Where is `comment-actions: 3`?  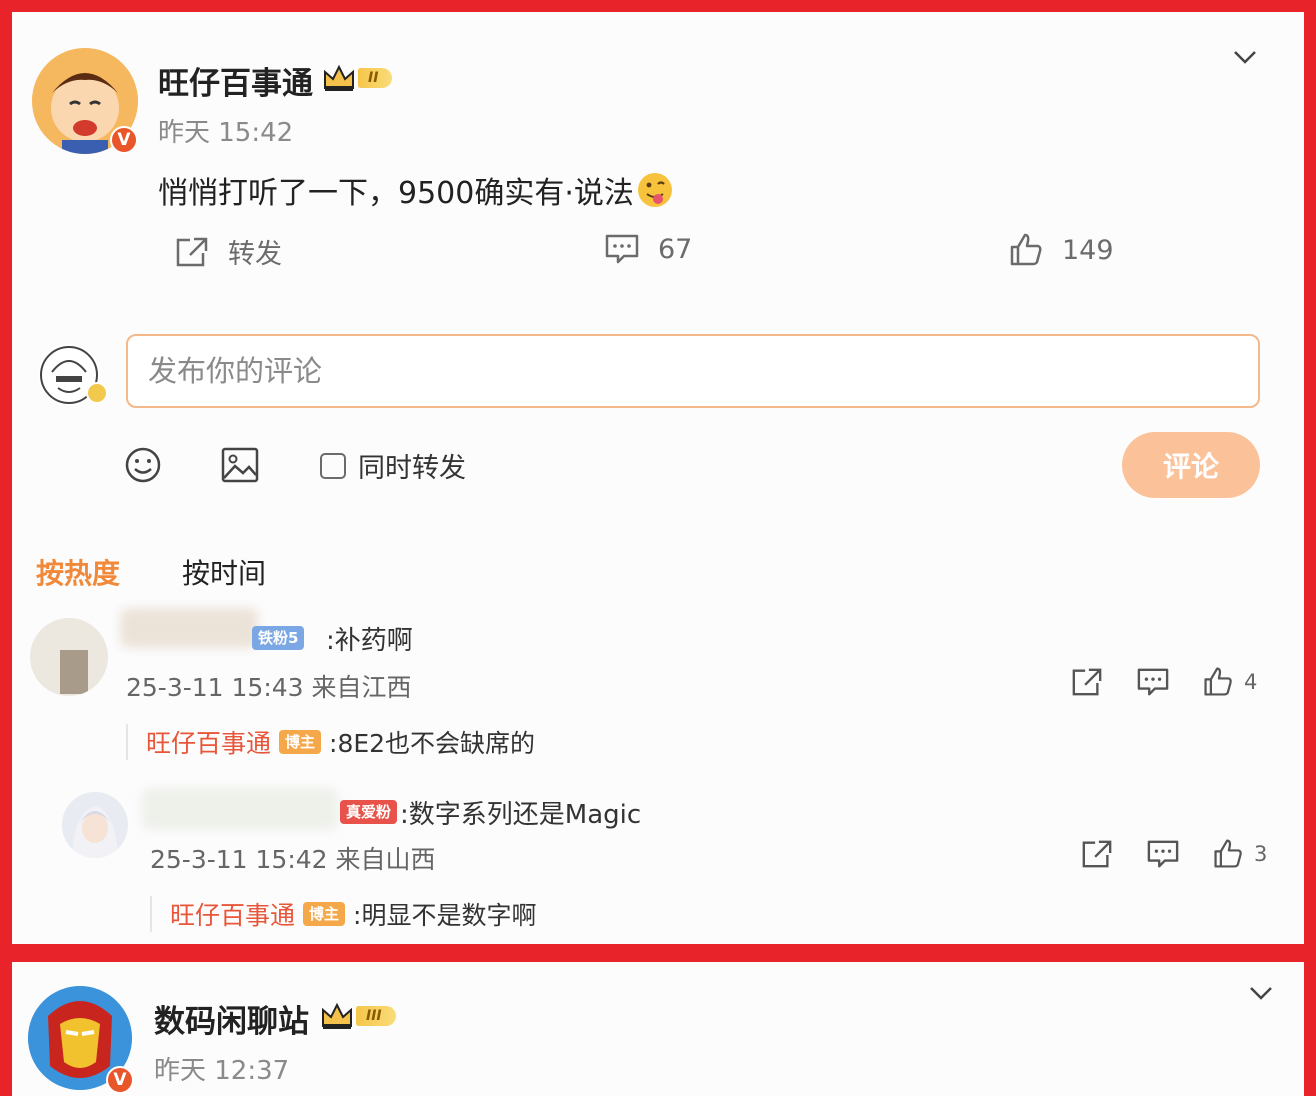
comment-actions: 3 is located at coordinates (1173, 854).